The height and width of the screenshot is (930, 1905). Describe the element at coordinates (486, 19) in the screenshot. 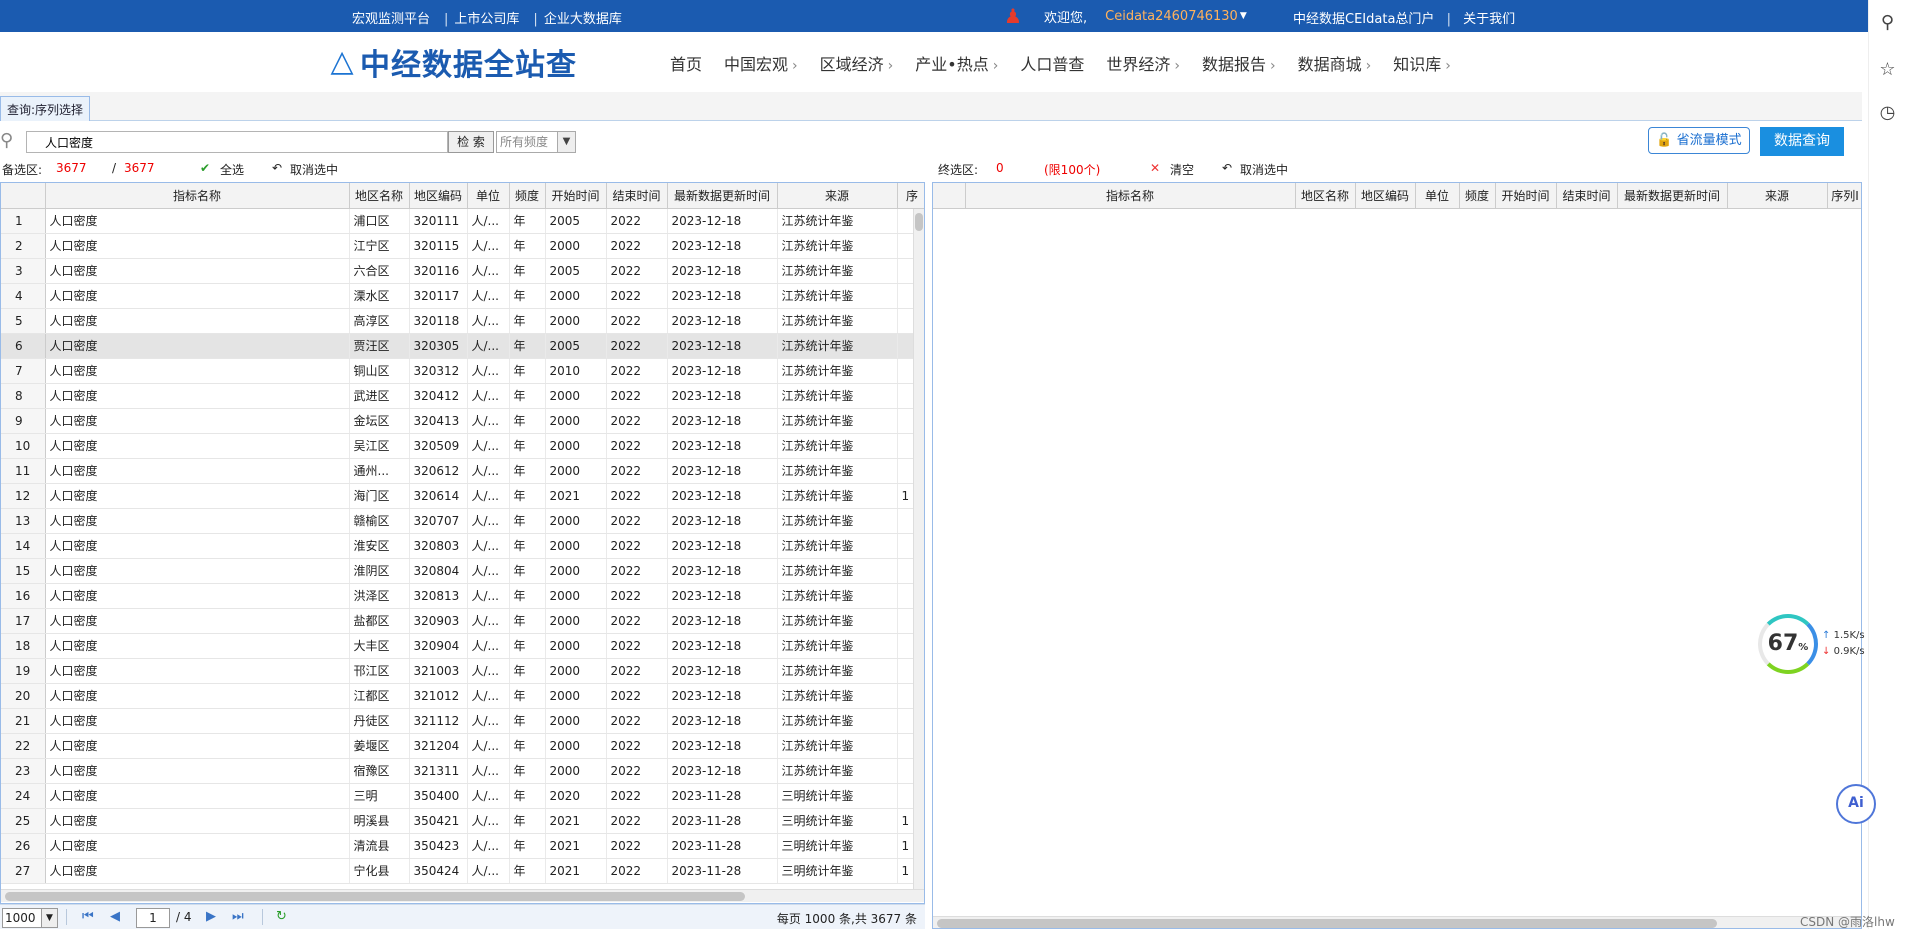

I see `top-link: 上市公司库` at that location.